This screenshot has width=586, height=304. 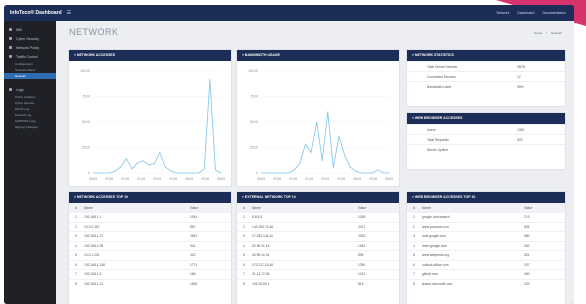 What do you see at coordinates (85, 71) in the screenshot?
I see `y-tick-label: 100.00` at bounding box center [85, 71].